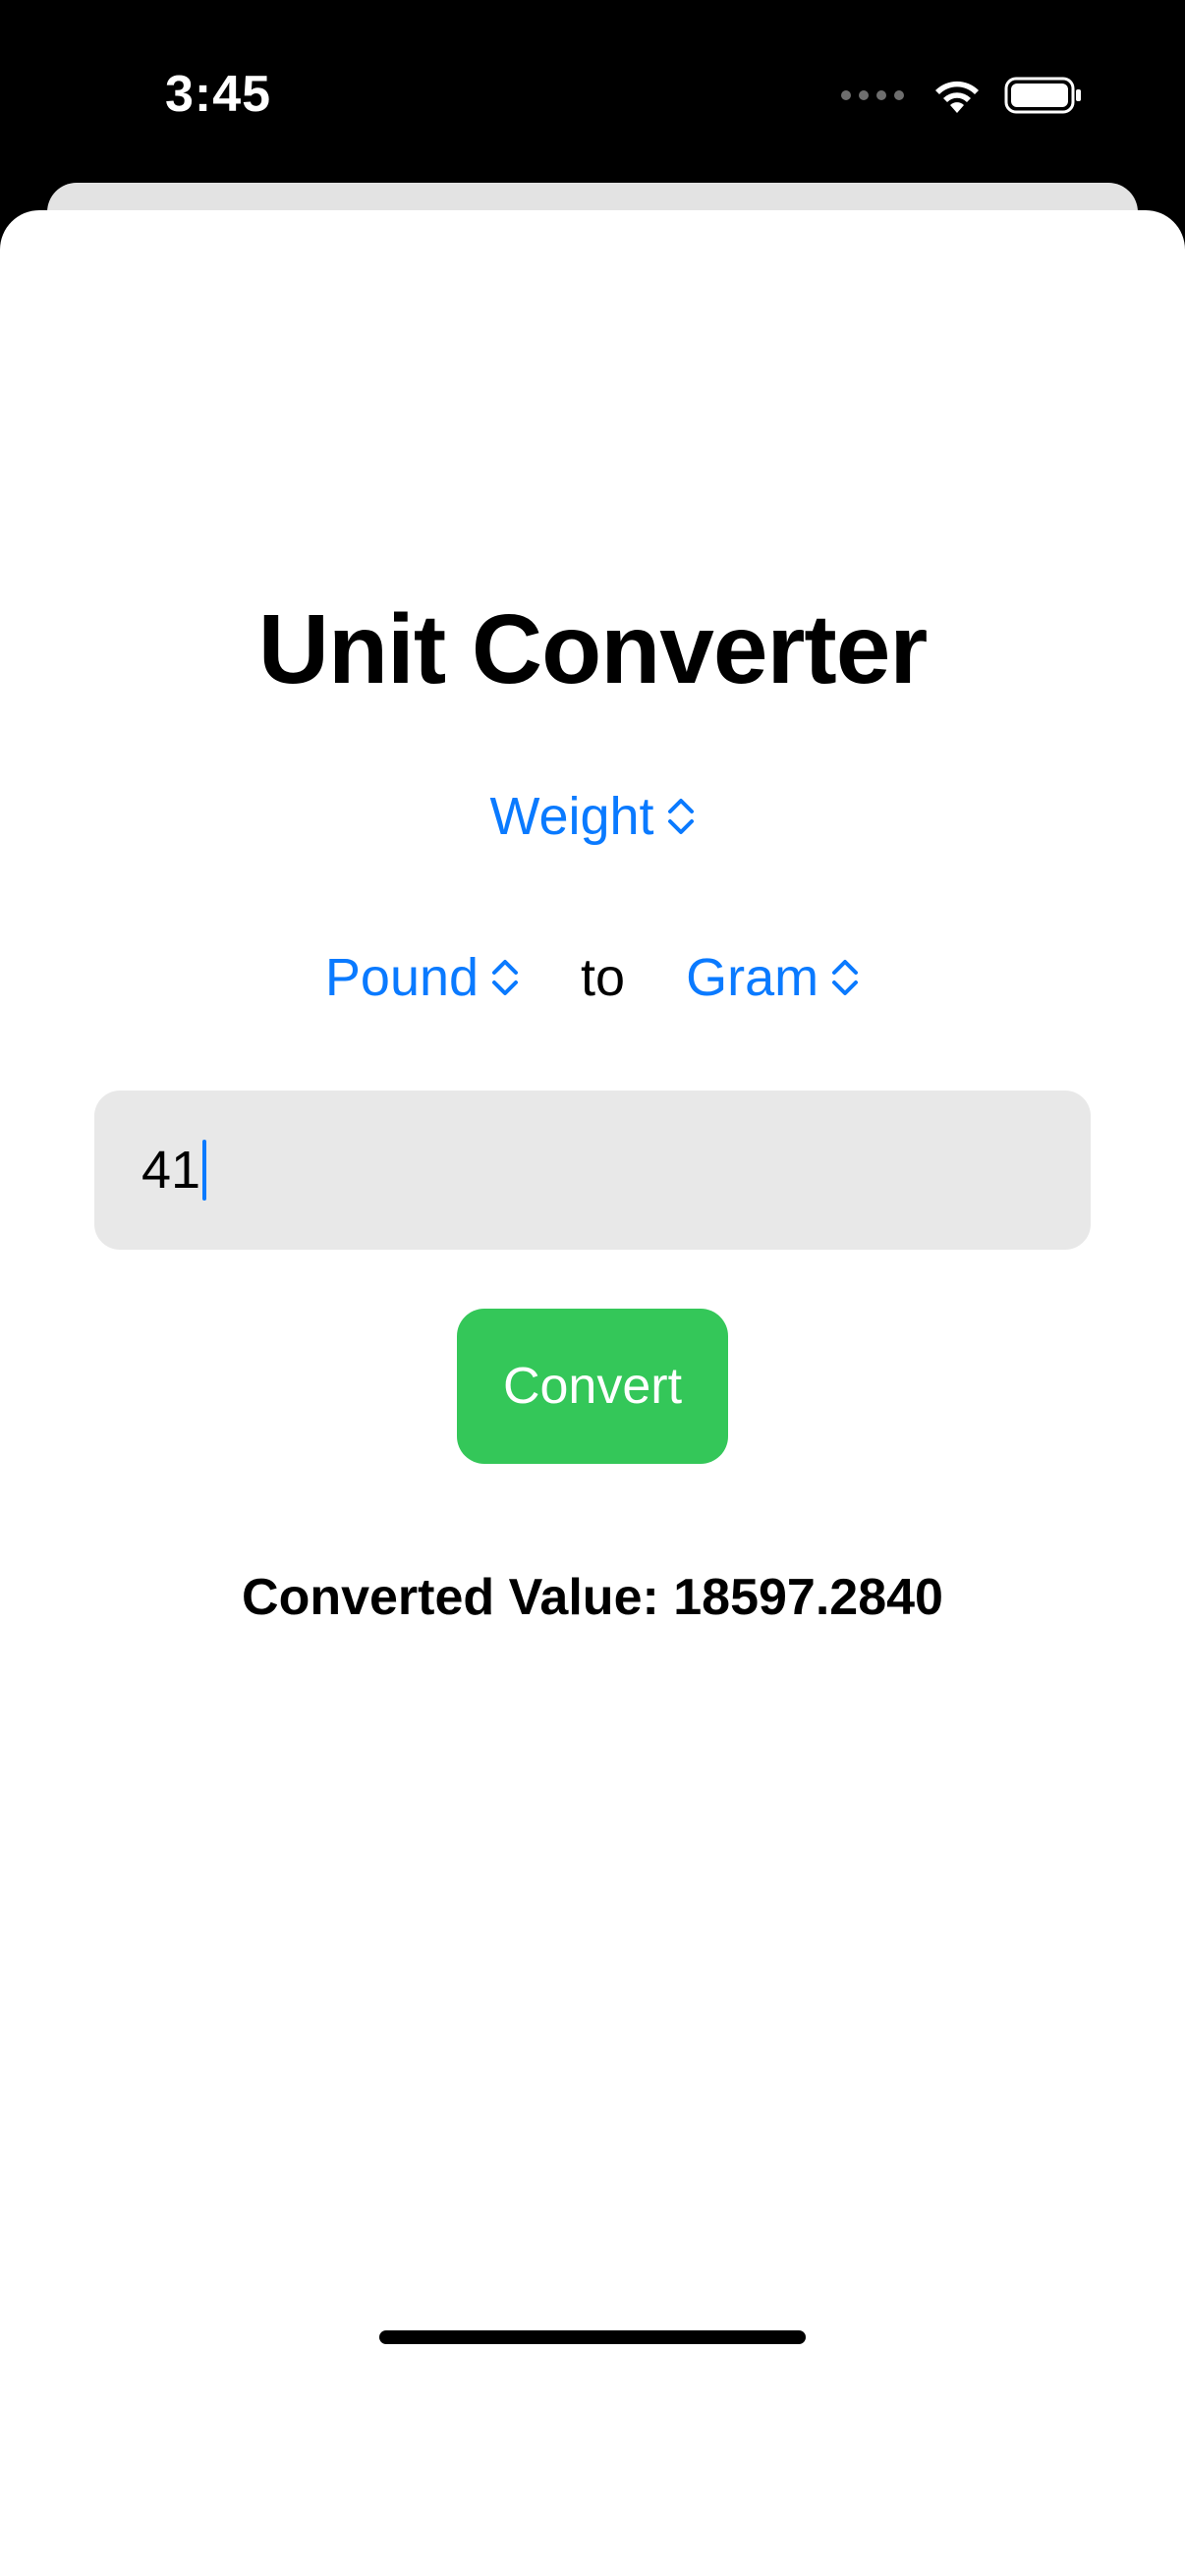  I want to click on status-icons, so click(962, 95).